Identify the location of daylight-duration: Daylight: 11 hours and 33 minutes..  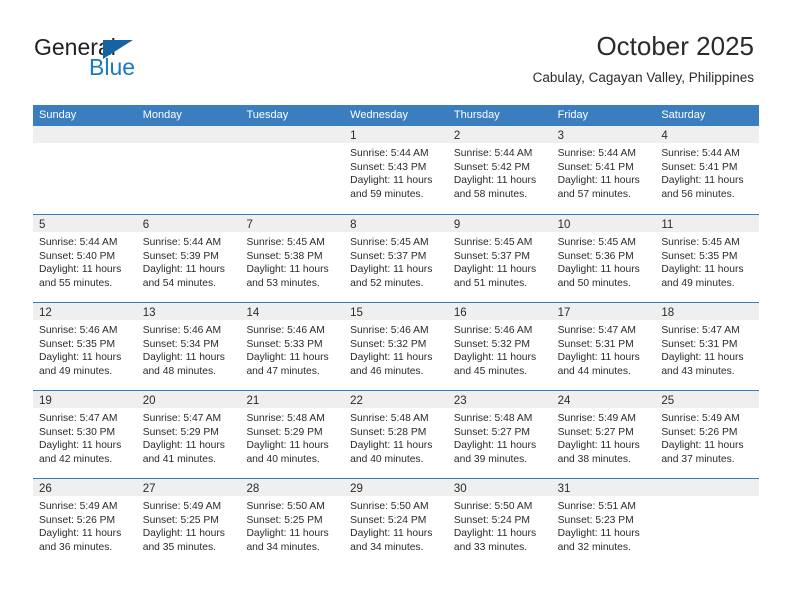
(495, 540).